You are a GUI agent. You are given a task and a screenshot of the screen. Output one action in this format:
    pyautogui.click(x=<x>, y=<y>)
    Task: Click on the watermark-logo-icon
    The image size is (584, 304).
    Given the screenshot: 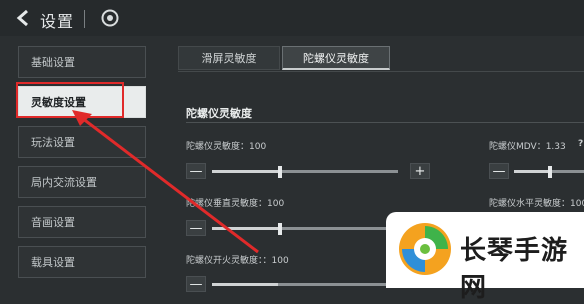 What is the action you would take?
    pyautogui.click(x=425, y=249)
    